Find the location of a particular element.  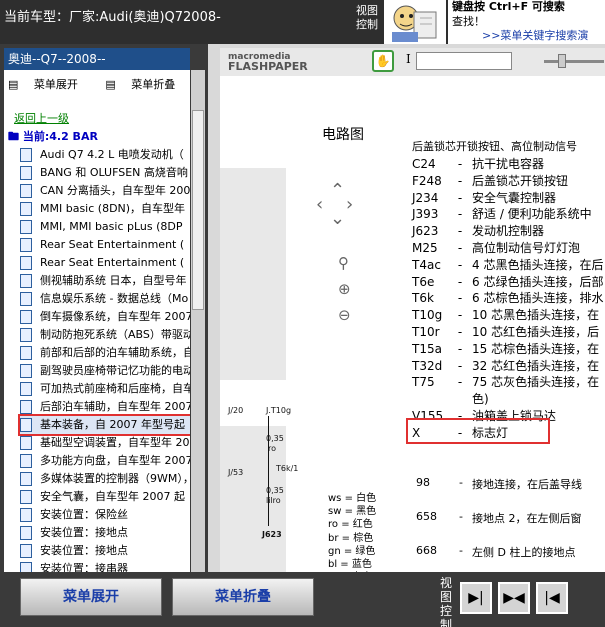

menu-tree-item: 安装位置：保险丝 is located at coordinates (105, 515).